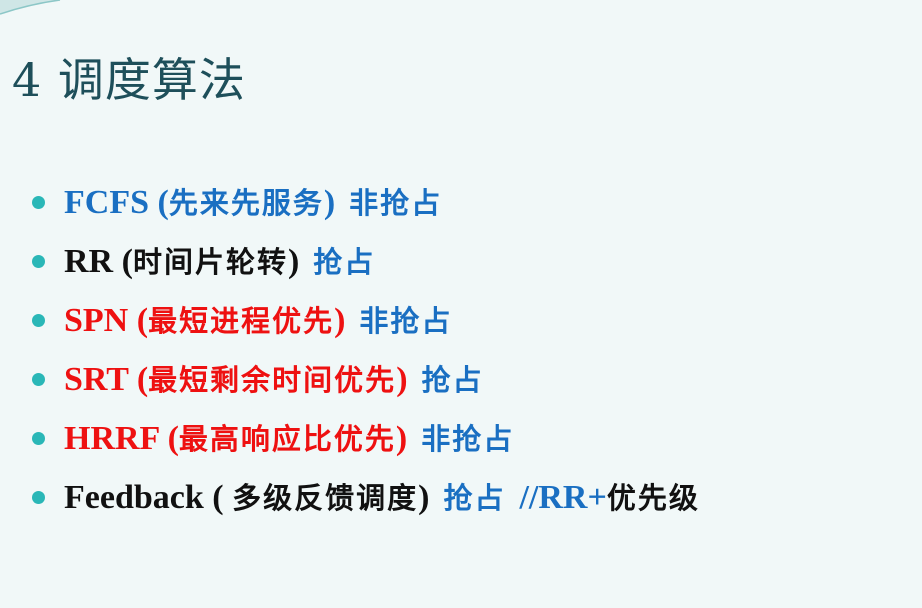 The image size is (922, 608). What do you see at coordinates (112, 438) in the screenshot?
I see `algorithm-name: HRRF` at bounding box center [112, 438].